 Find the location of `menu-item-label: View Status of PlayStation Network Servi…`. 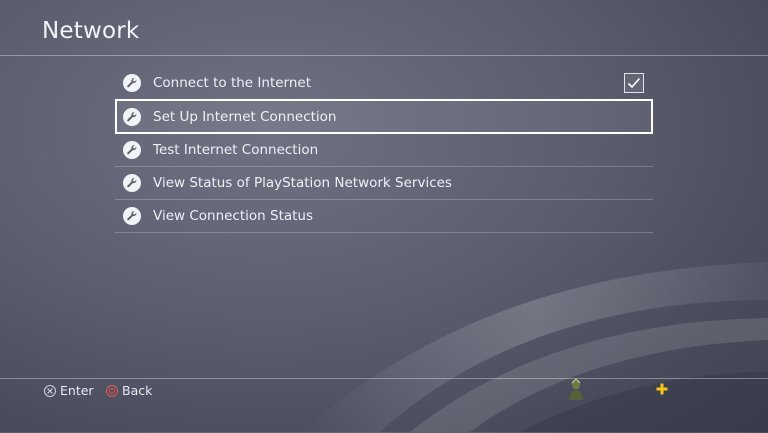

menu-item-label: View Status of PlayStation Network Servi… is located at coordinates (302, 183).